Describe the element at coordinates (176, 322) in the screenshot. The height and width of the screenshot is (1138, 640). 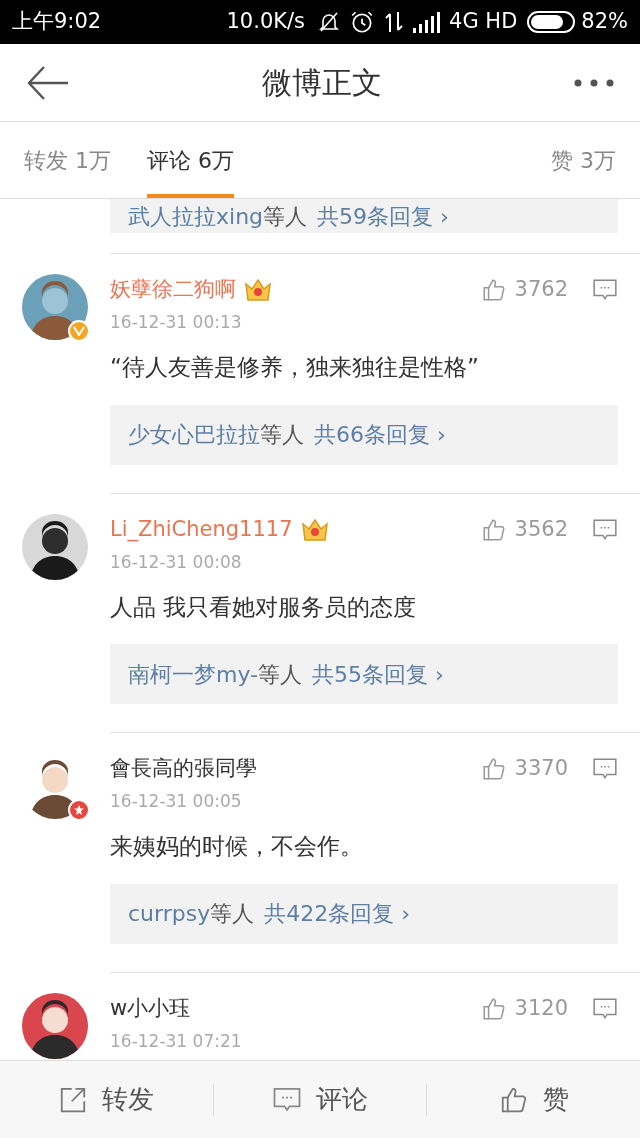
I see `comment-date: 16-12-31 00:13` at that location.